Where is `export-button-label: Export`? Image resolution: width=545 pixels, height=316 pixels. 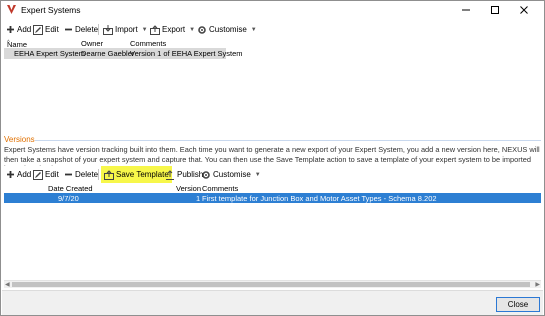 export-button-label: Export is located at coordinates (174, 29).